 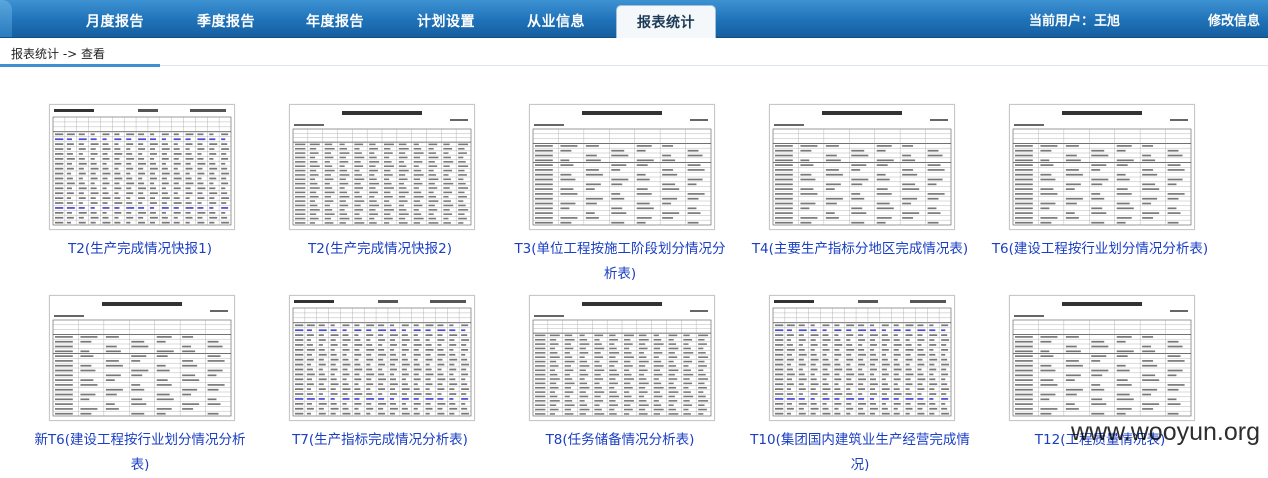 I want to click on report-item: T2(生产完成情况快报1), so click(x=140, y=183).